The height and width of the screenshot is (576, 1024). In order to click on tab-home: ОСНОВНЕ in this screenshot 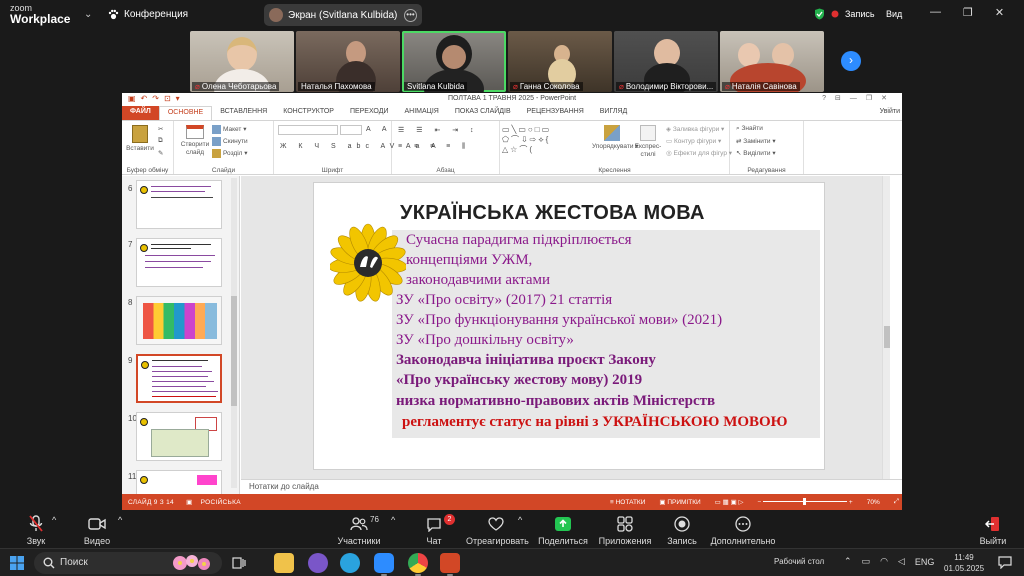, I will do `click(185, 113)`.